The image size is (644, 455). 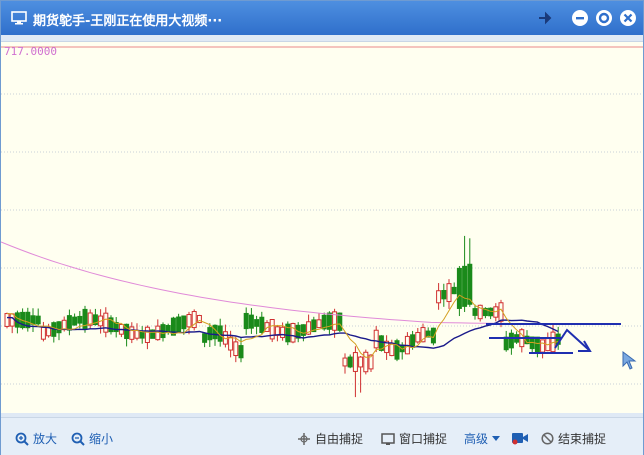 I want to click on annotation-arrow, so click(x=572, y=339).